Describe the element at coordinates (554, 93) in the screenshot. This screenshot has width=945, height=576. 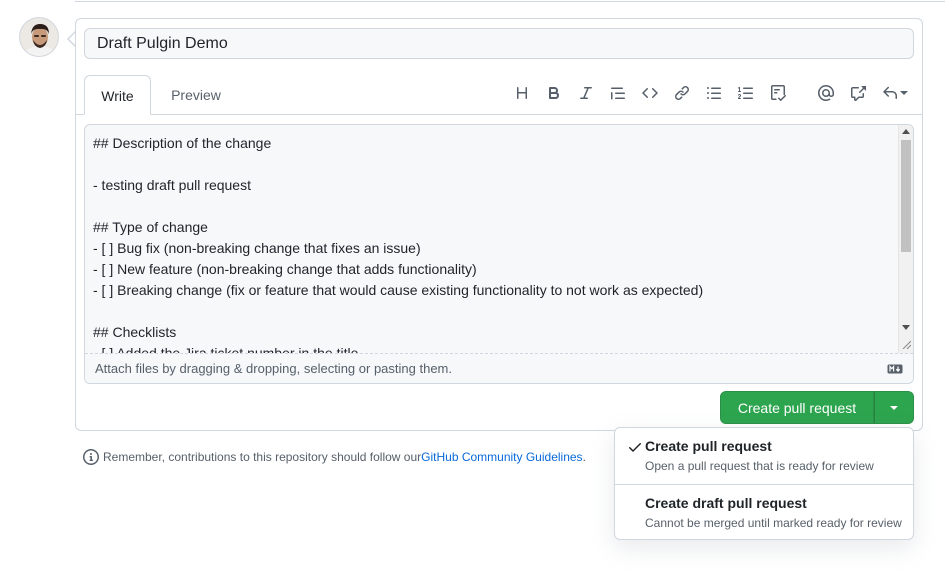
I see `bold-icon` at that location.